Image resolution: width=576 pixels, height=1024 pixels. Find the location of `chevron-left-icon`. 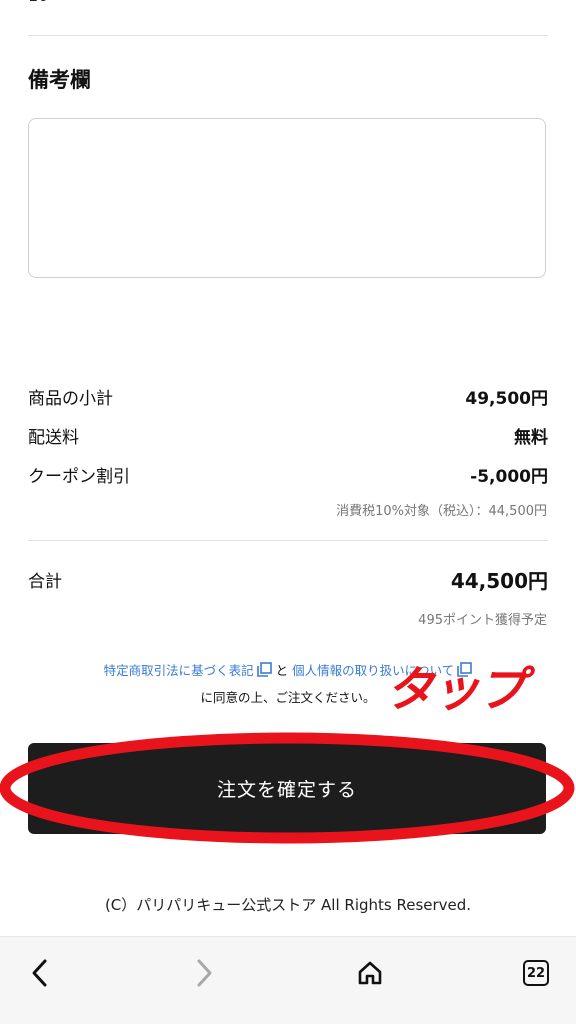

chevron-left-icon is located at coordinates (39, 973).